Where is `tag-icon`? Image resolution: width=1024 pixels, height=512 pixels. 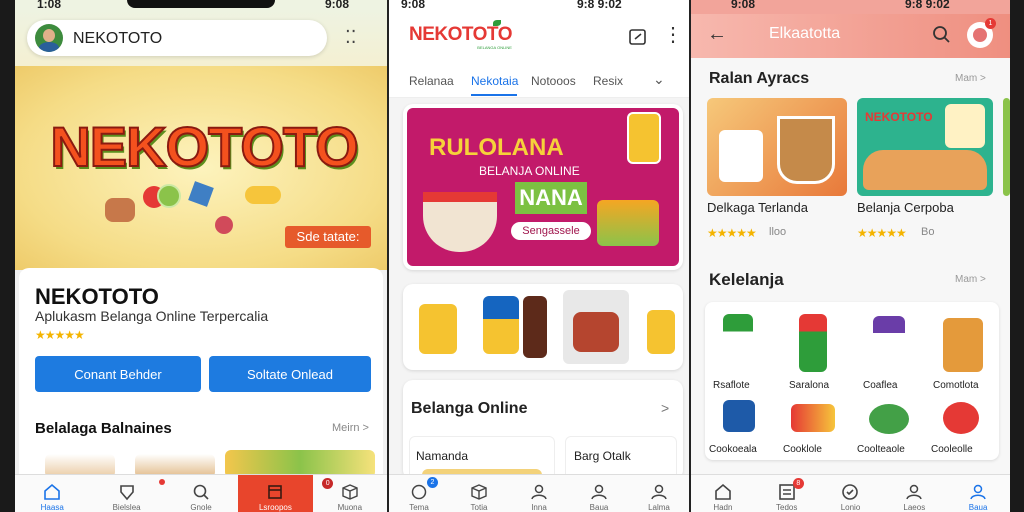
tag-icon is located at coordinates (126, 493).